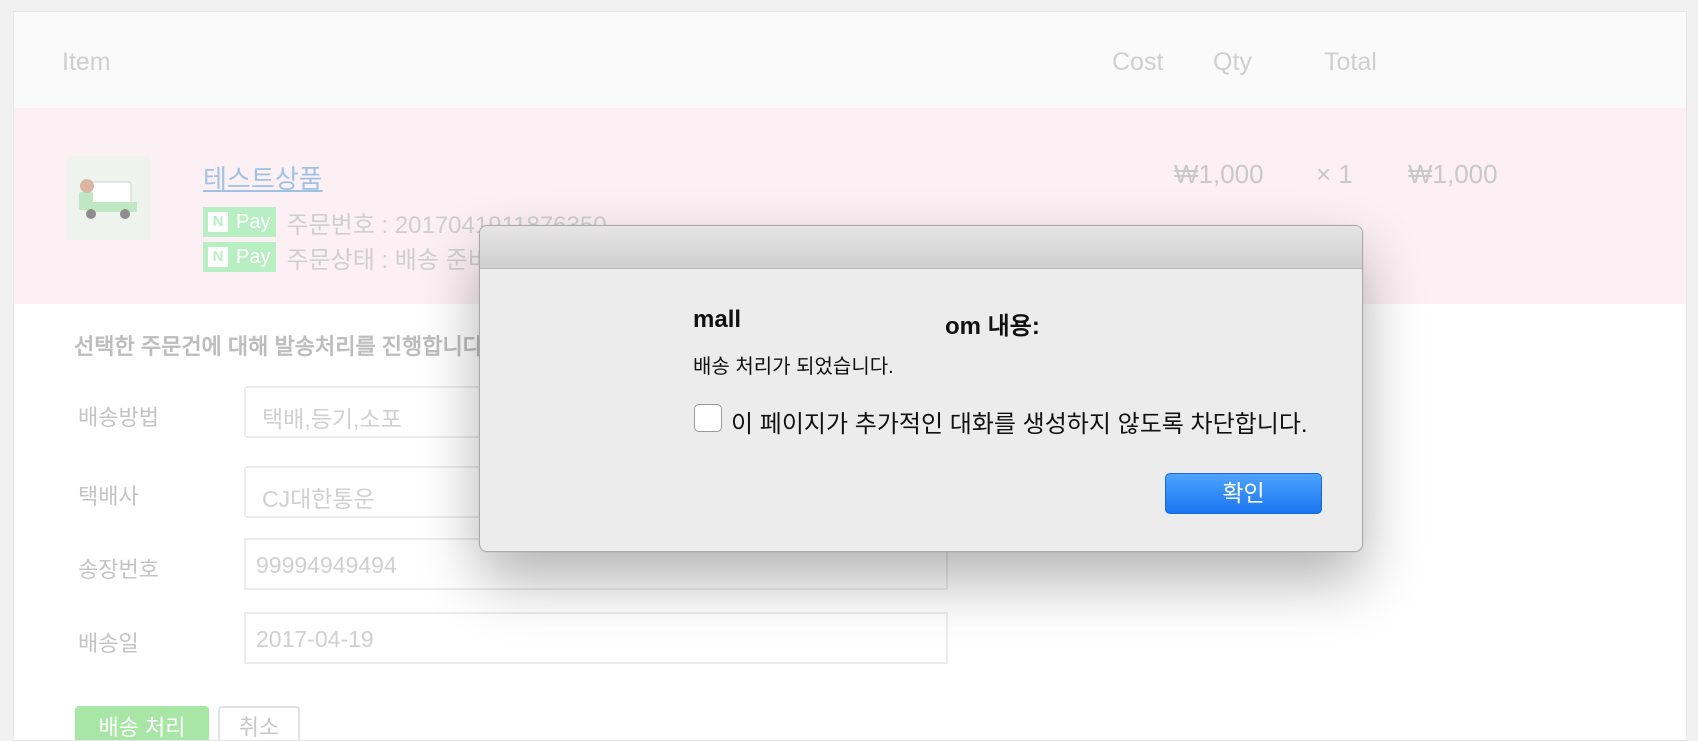 The height and width of the screenshot is (741, 1698). I want to click on form-notice: 선택한 주문건에 대해 발송처리를 진행합니다, so click(279, 346).